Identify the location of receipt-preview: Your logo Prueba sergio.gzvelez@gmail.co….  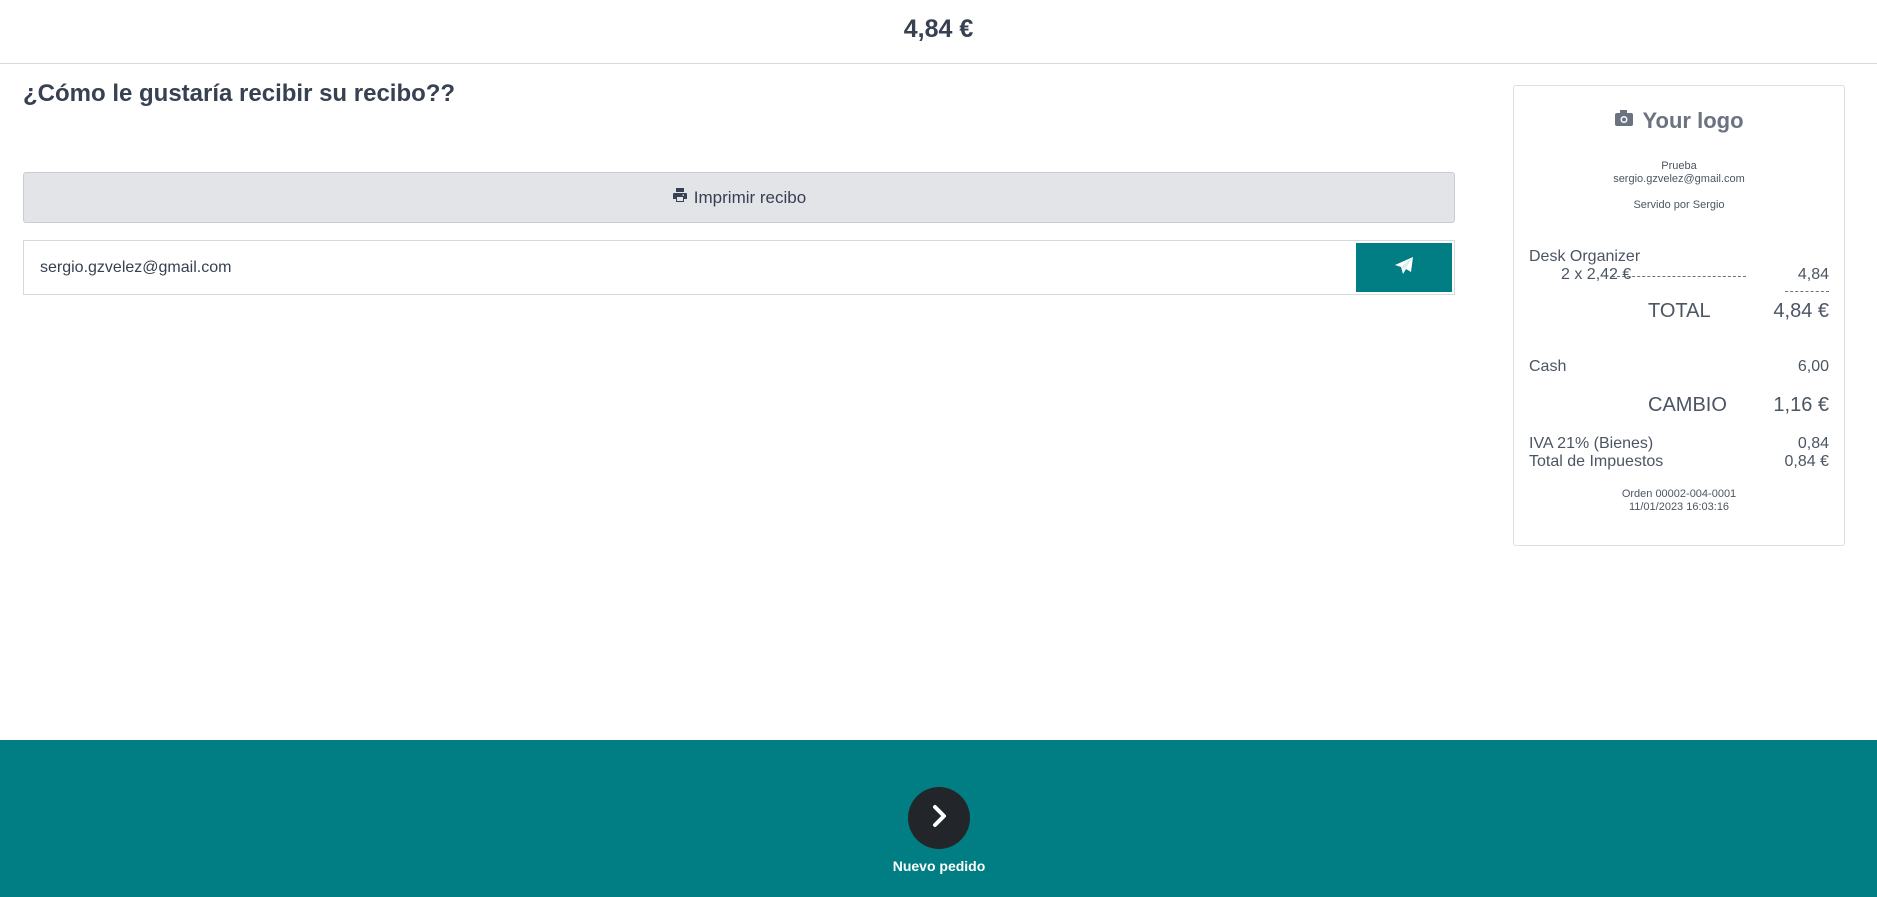
(1679, 315).